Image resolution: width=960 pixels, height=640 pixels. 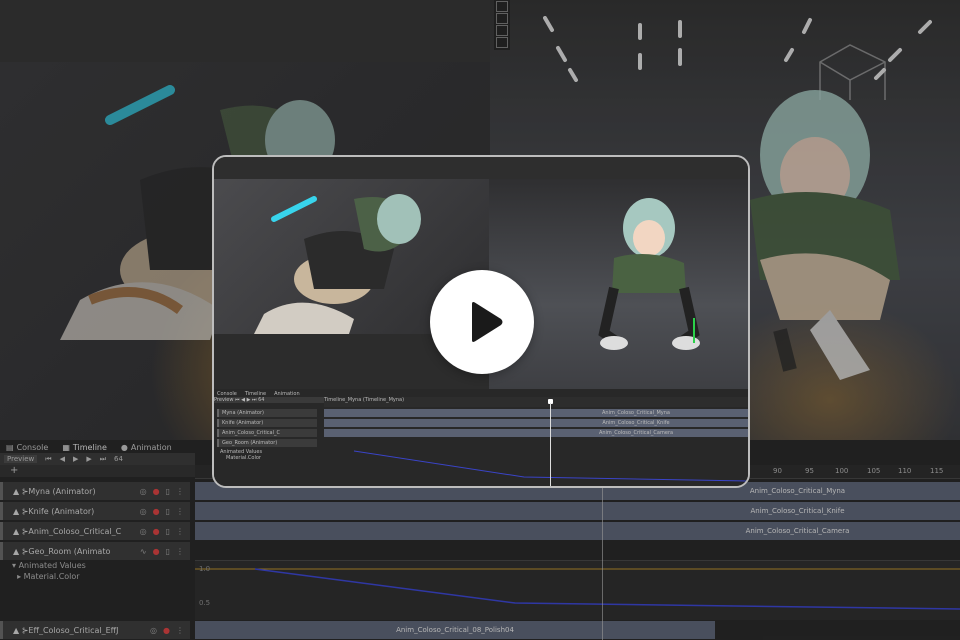 What do you see at coordinates (536, 413) in the screenshot?
I see `animation-clip: Anim_Coloso_Critical_Myna` at bounding box center [536, 413].